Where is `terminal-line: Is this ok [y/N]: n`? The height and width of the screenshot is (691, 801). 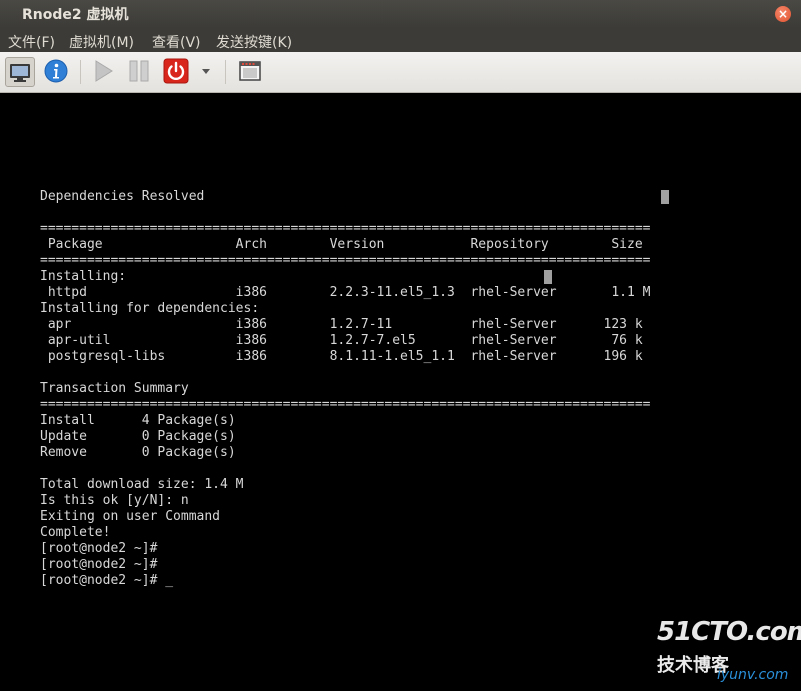 terminal-line: Is this ok [y/N]: n is located at coordinates (114, 500).